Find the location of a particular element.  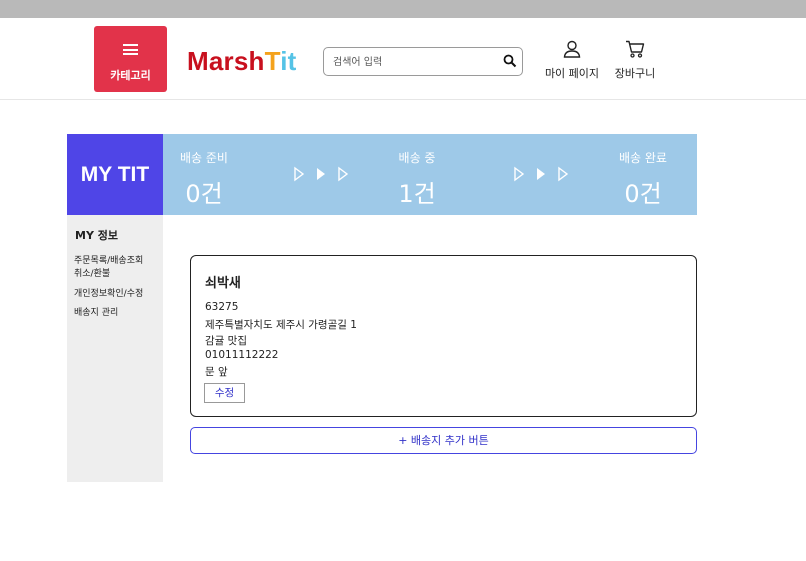

stage-label: 배송 중 is located at coordinates (417, 158).